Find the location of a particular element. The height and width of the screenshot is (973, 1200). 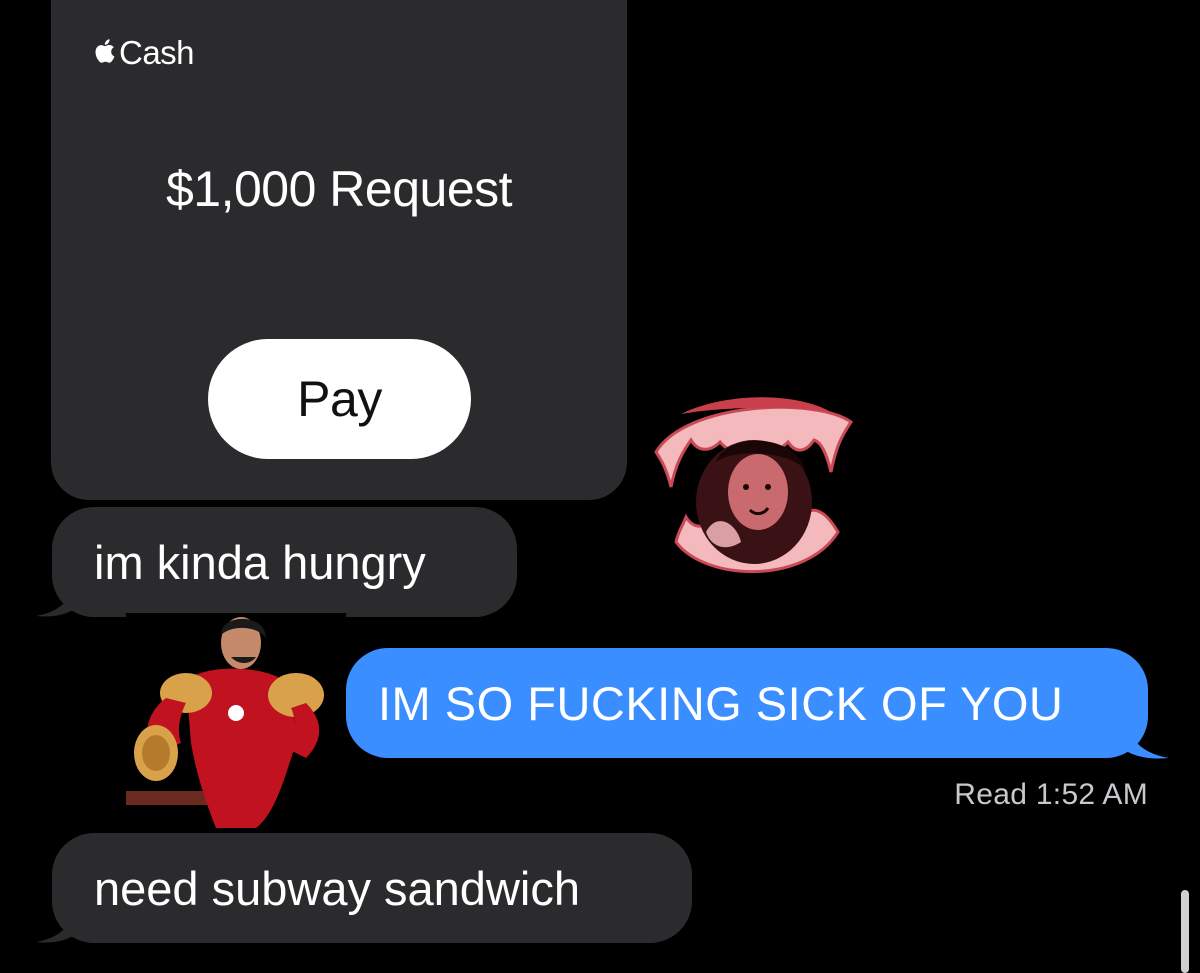

outgoing-message-bubble: IM SO FUCKING SICK OF YOU is located at coordinates (747, 703).